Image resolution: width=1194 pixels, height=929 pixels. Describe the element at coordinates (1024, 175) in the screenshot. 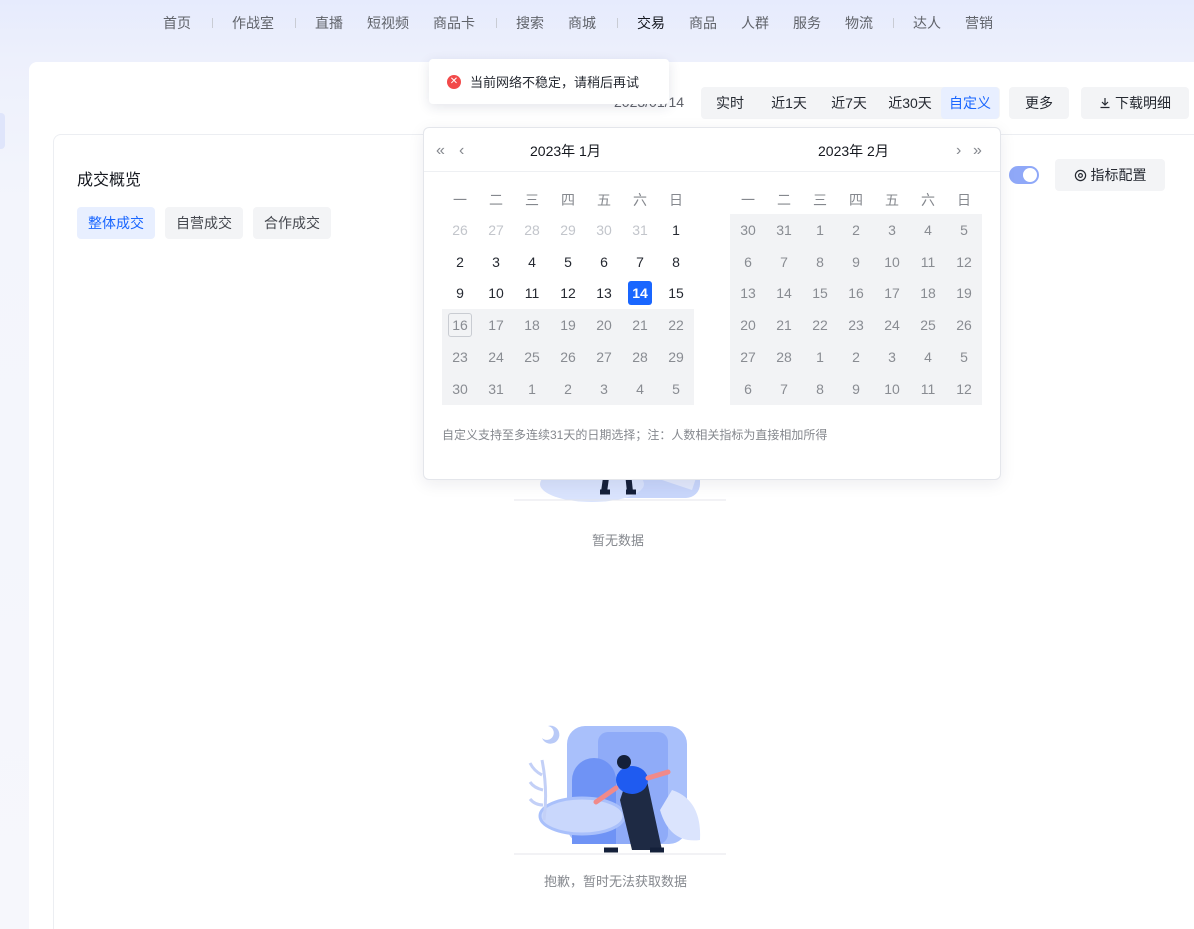

I see `compare-toggle` at that location.